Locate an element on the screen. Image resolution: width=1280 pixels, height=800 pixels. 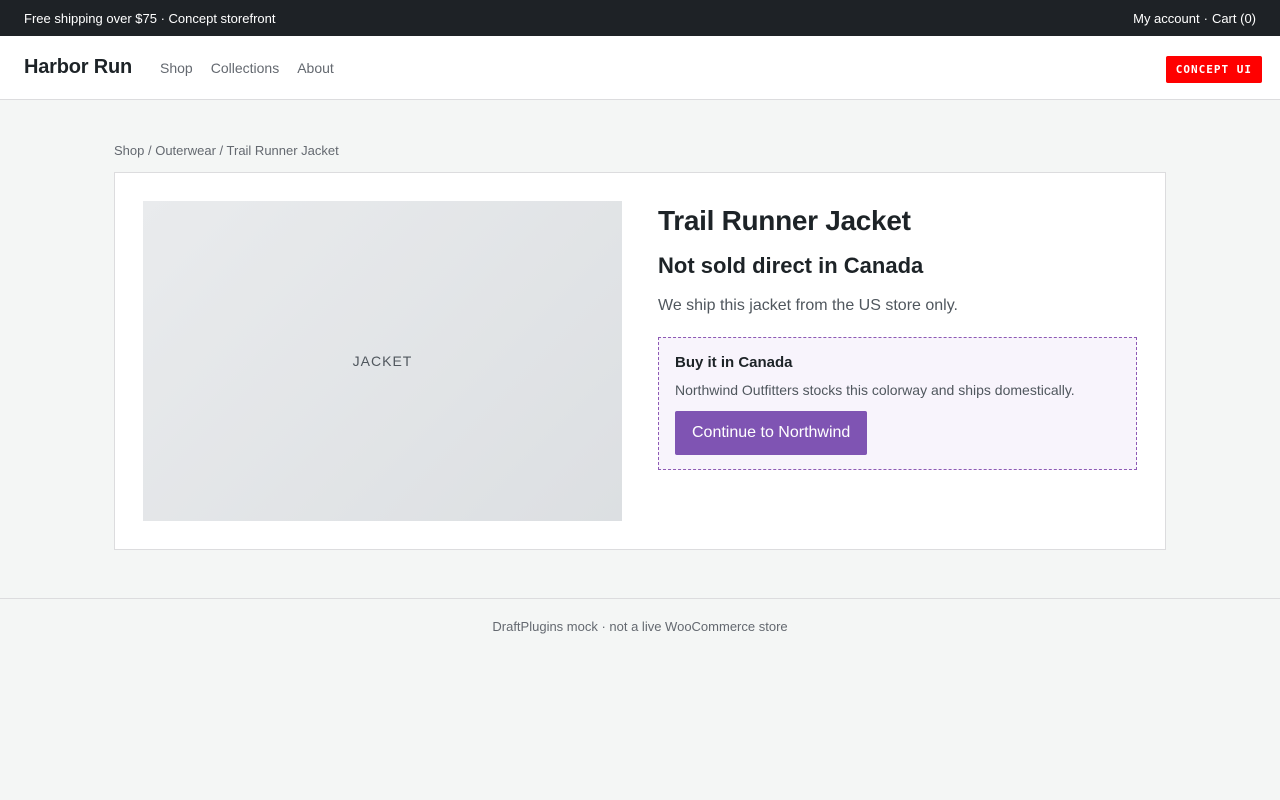
availability-notice-title: Not sold direct in Canada is located at coordinates (791, 265).